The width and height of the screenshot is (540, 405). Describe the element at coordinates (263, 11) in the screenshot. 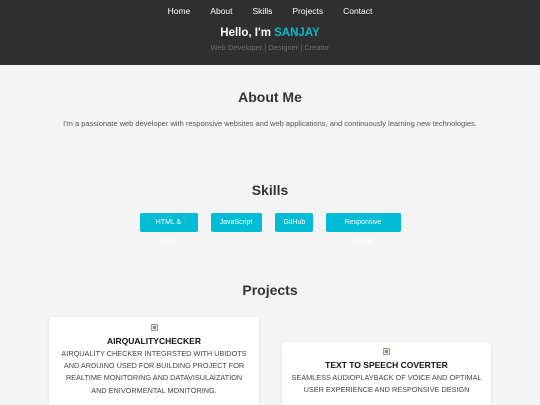

I see `nav-skills-link: Skills` at that location.